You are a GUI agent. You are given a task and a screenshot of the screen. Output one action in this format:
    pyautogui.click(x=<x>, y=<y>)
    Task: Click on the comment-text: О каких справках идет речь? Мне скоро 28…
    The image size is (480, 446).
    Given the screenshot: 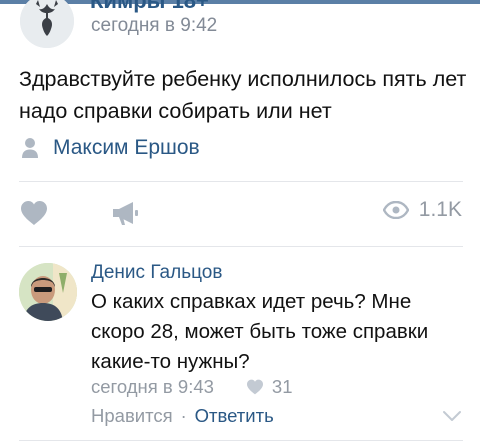 What is the action you would take?
    pyautogui.click(x=260, y=331)
    